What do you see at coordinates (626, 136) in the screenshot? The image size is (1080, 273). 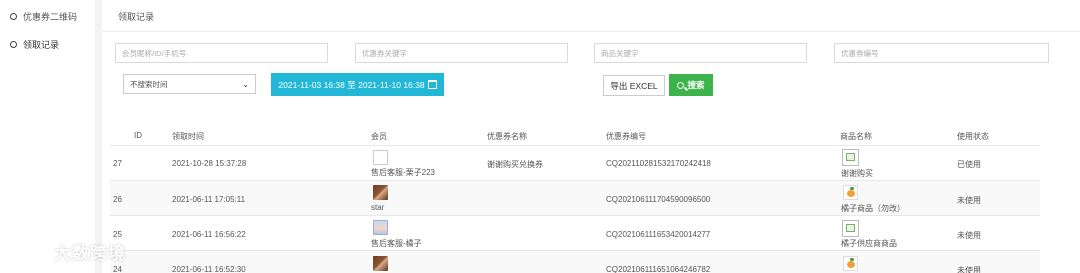 I see `column-header-coupon-code: 优惠券编号` at bounding box center [626, 136].